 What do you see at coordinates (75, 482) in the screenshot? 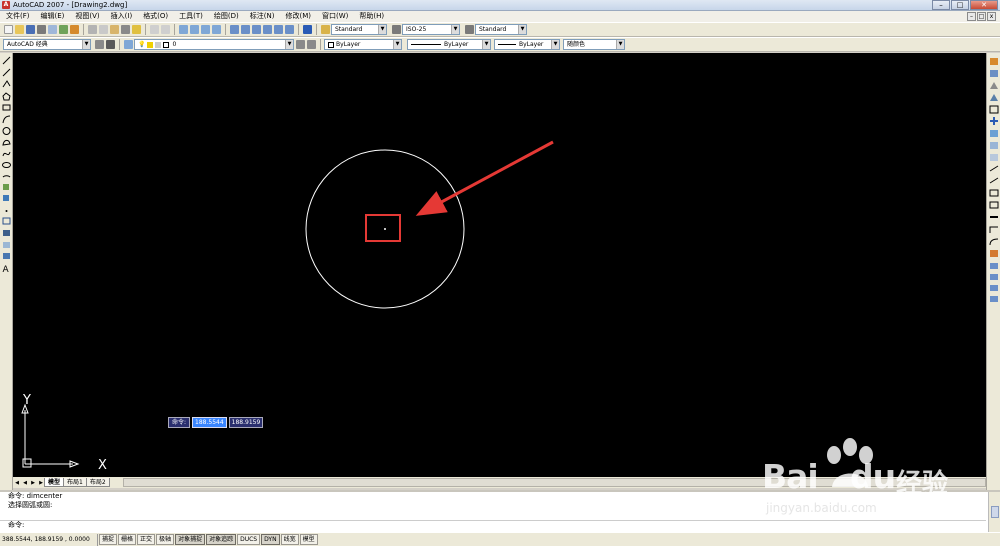
I see `tab-layout1: 布局1` at bounding box center [75, 482].